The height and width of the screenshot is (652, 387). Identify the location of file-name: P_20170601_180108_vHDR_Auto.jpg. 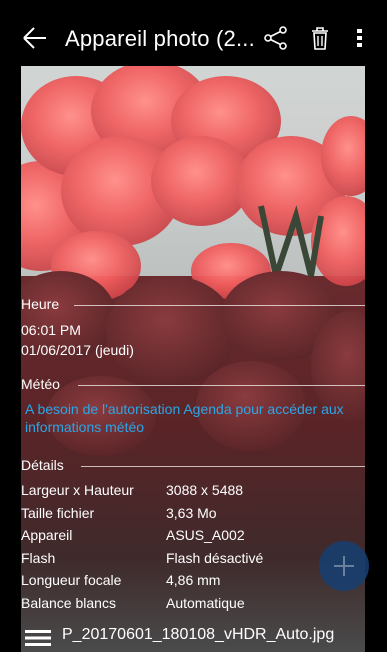
(198, 634).